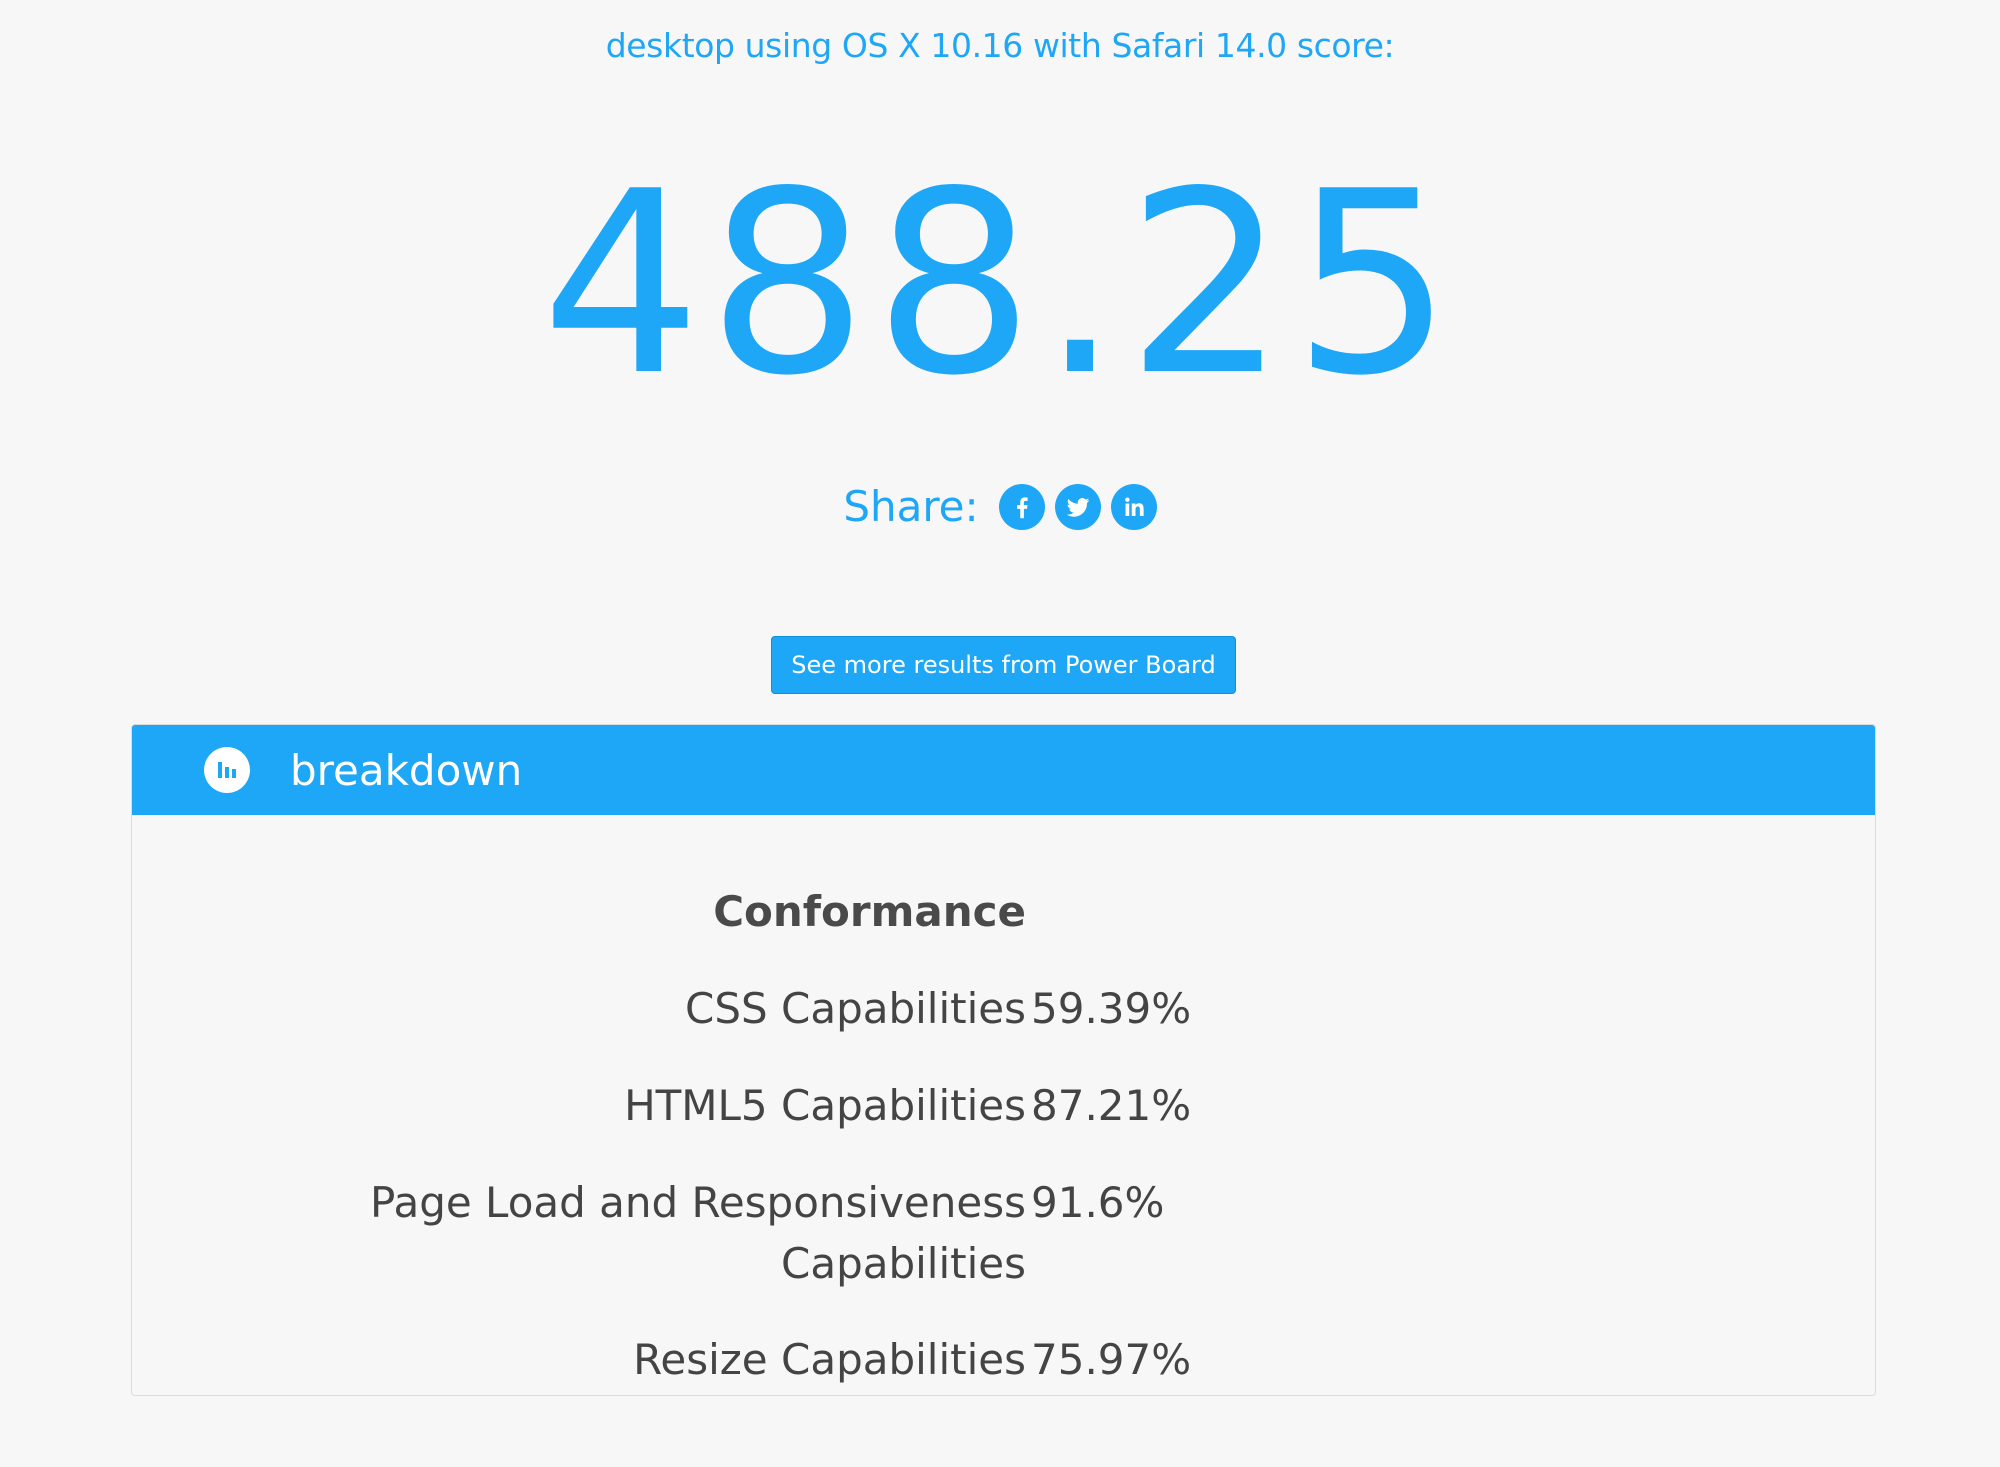 This screenshot has height=1467, width=2000. Describe the element at coordinates (1003, 770) in the screenshot. I see `breakdown-header: breakdown` at that location.